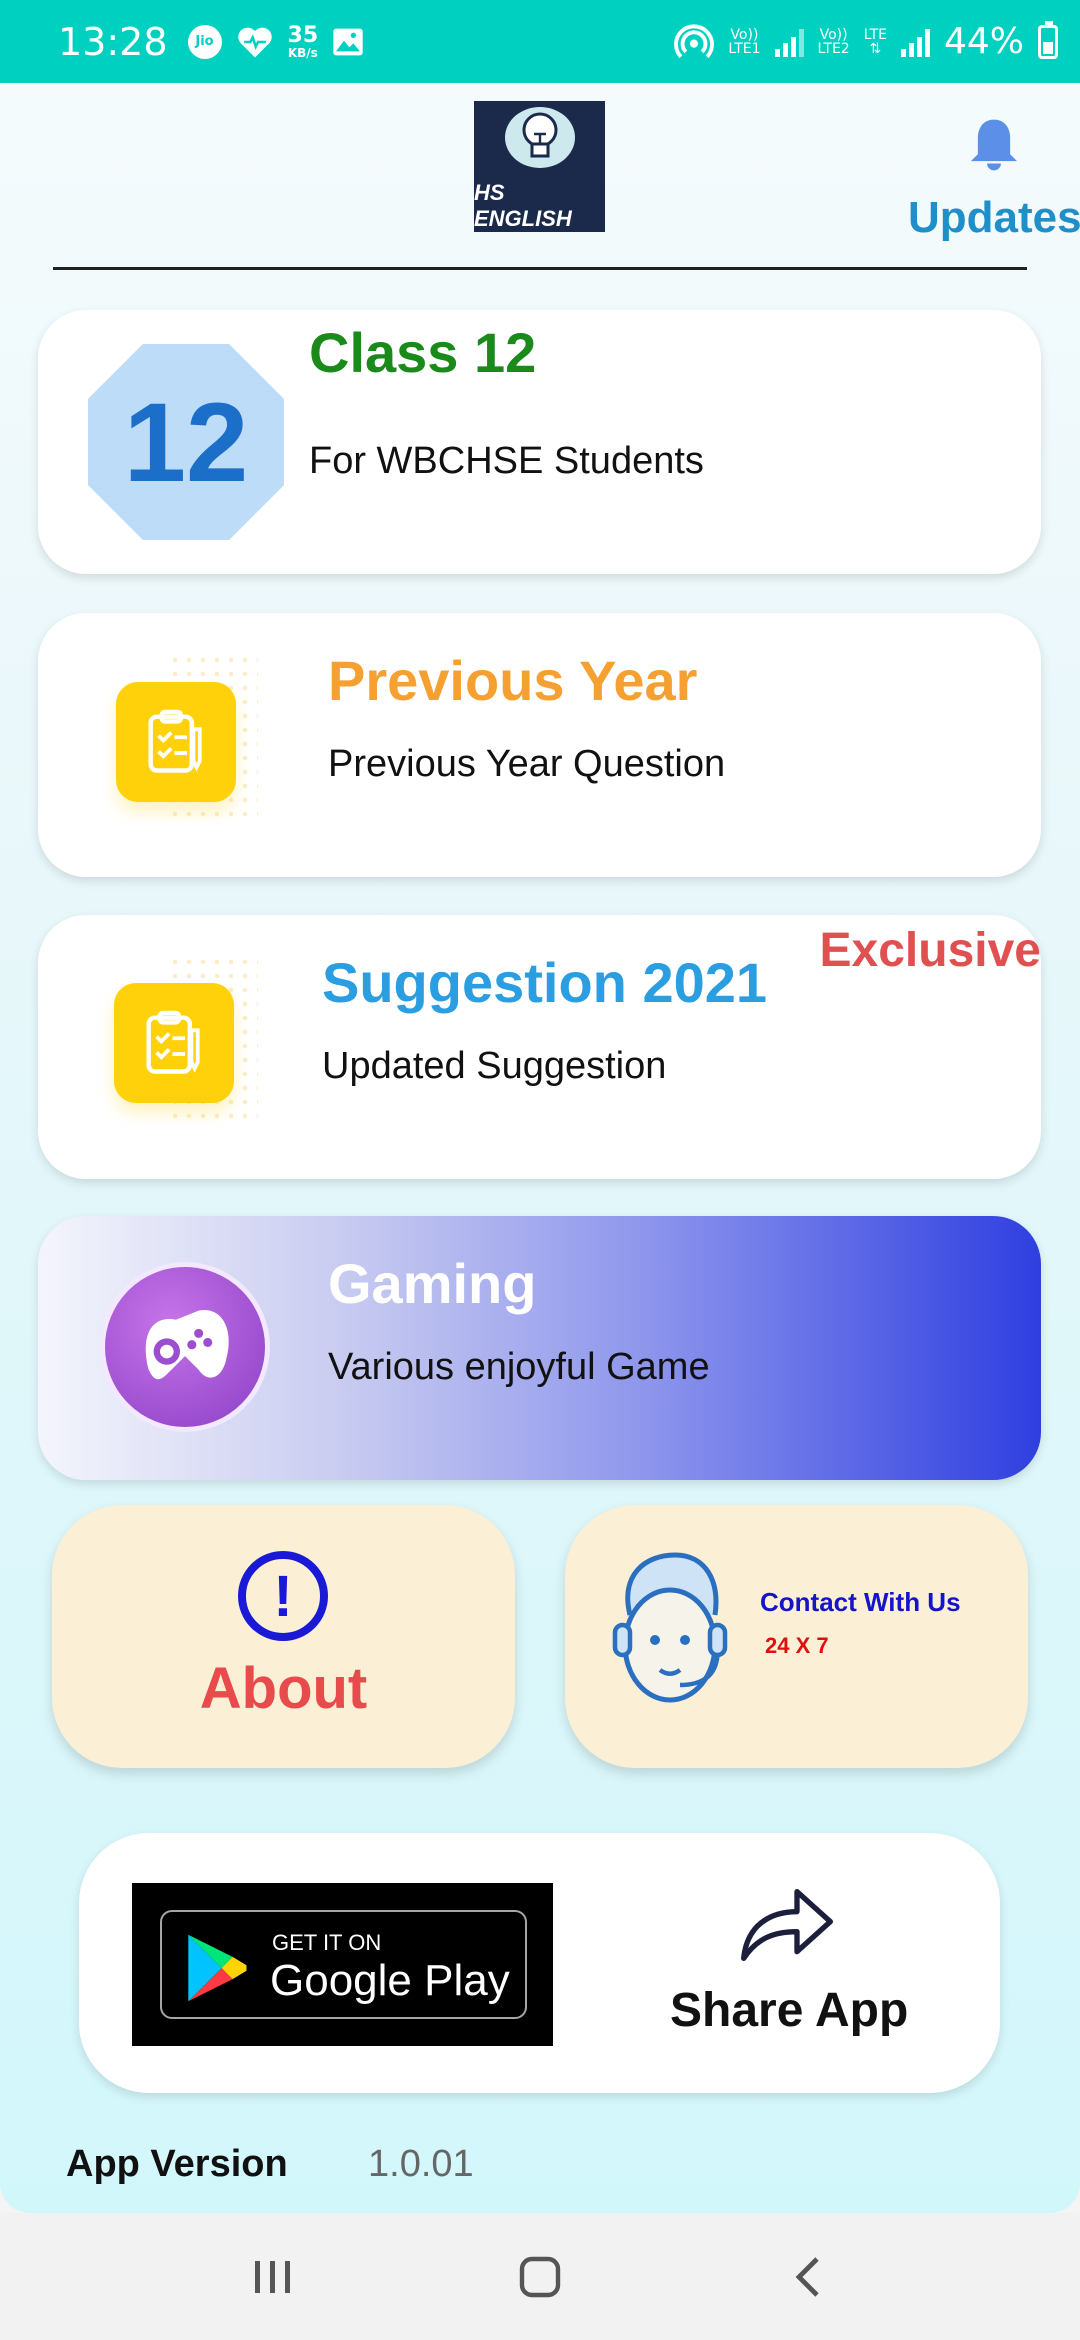  I want to click on support-agent-icon, so click(670, 1627).